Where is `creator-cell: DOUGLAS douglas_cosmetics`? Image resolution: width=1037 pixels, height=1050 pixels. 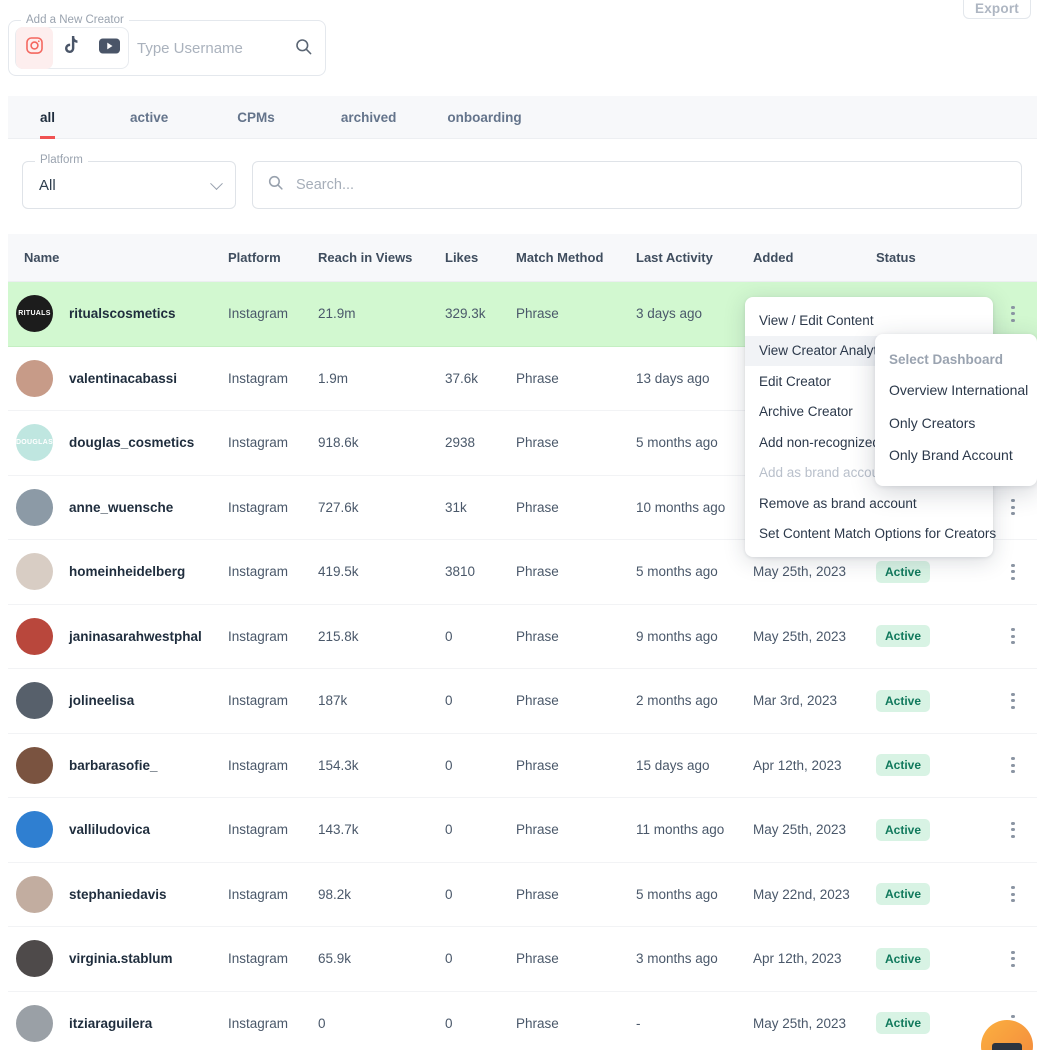 creator-cell: DOUGLAS douglas_cosmetics is located at coordinates (105, 443).